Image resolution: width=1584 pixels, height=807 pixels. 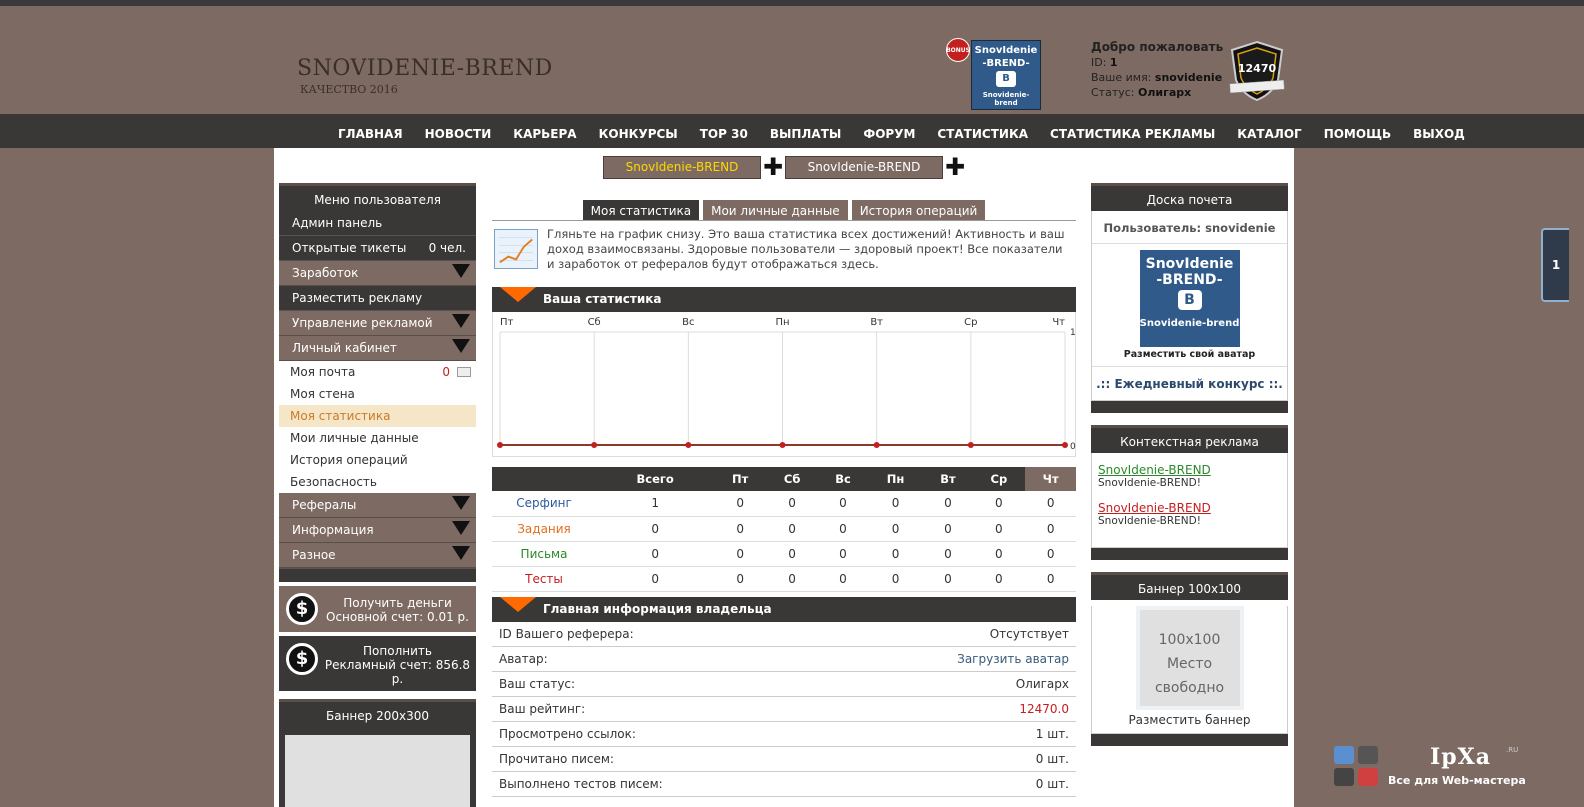 What do you see at coordinates (458, 131) in the screenshot?
I see `nav-item: НОВОСТИ` at bounding box center [458, 131].